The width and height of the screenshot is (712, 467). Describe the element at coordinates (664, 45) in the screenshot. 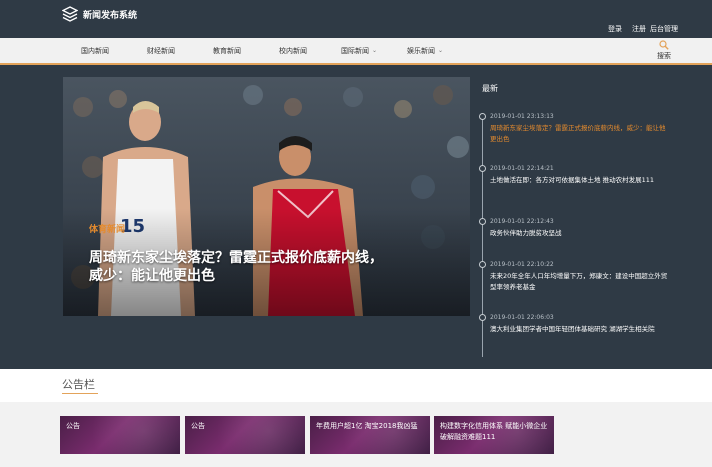

I see `search-icon` at that location.